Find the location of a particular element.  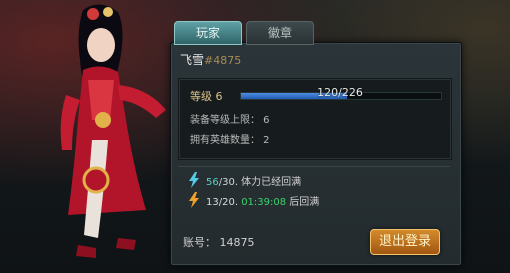

player-name-row: 飞雪#4875 is located at coordinates (210, 59).